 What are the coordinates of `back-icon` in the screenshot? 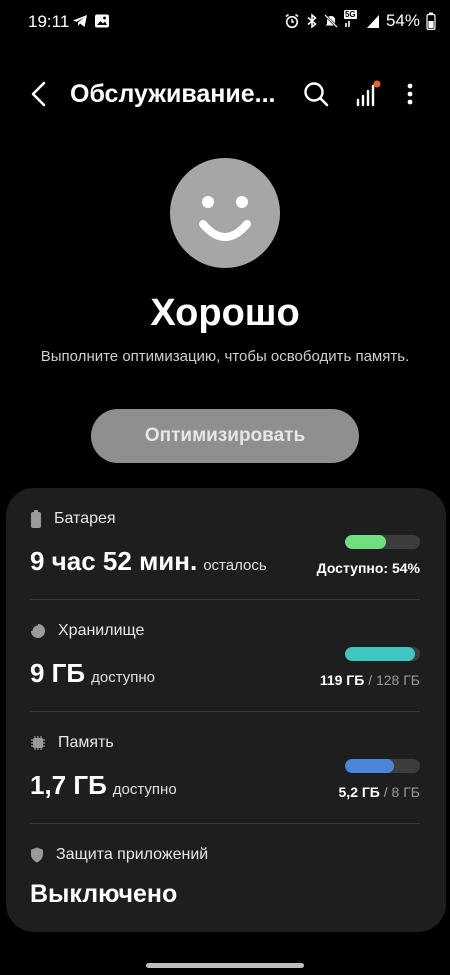 It's located at (40, 94).